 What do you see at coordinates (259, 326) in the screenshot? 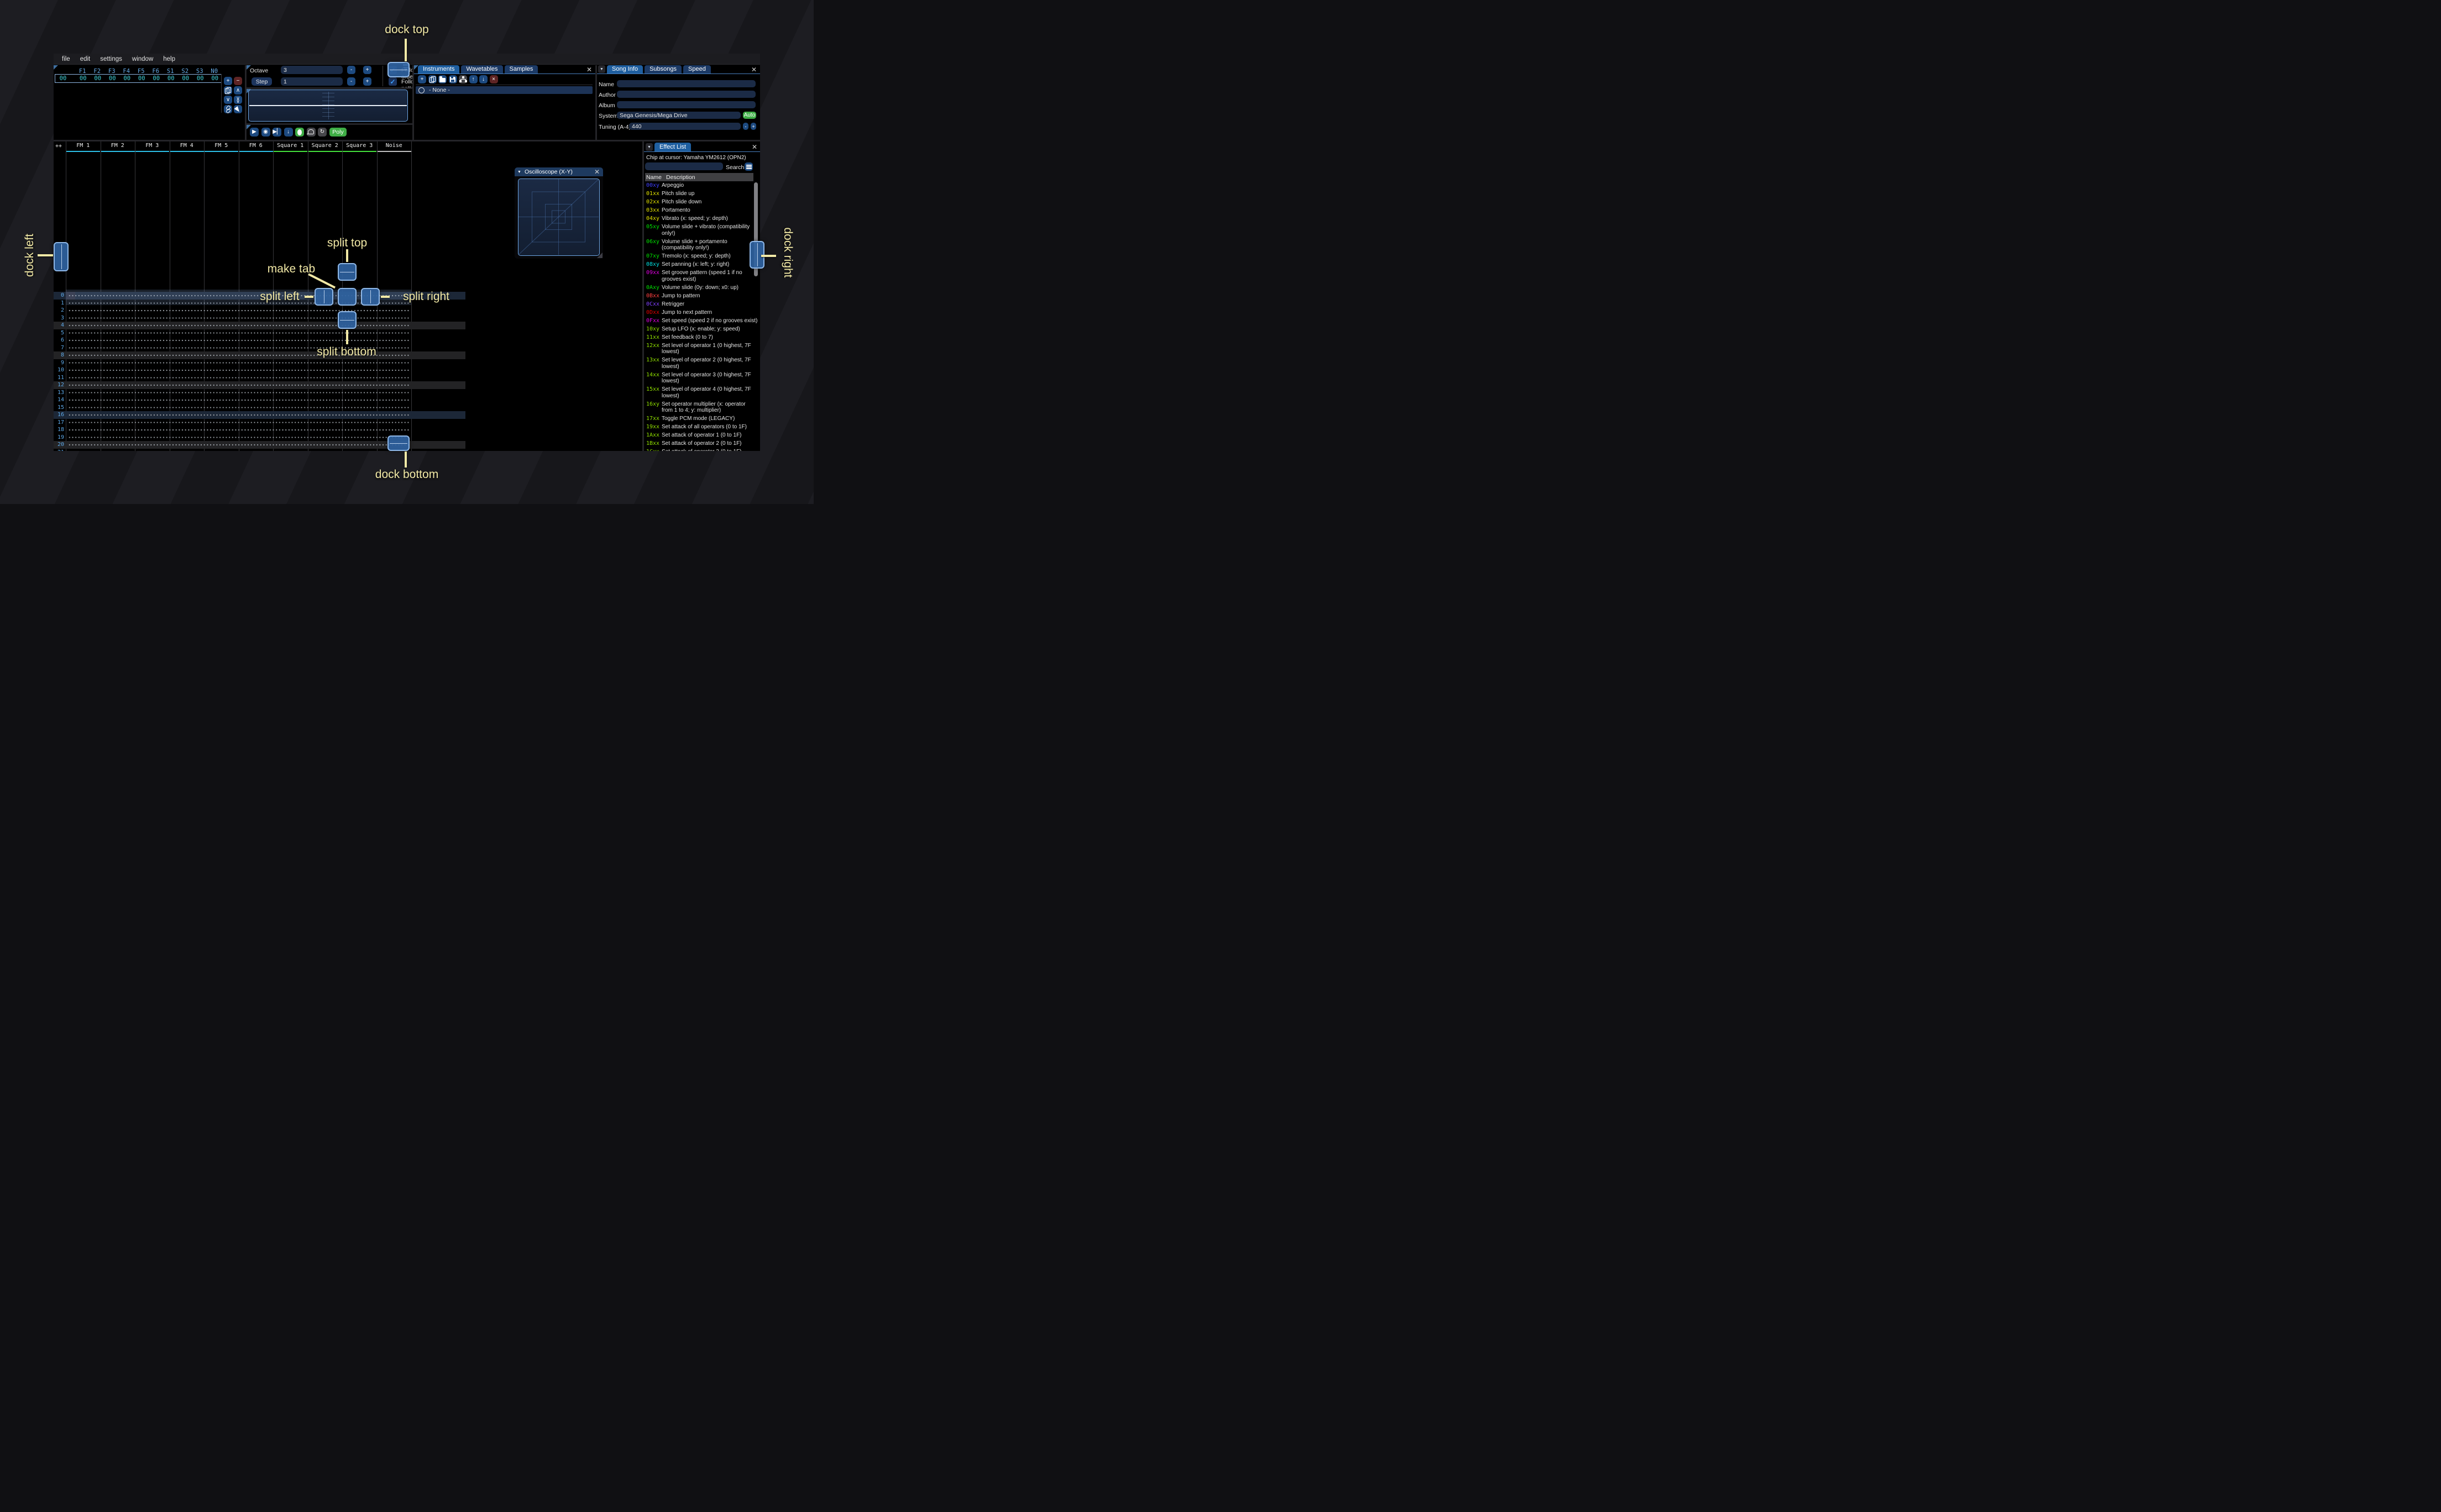
I see `pattern-row-4: 4` at bounding box center [259, 326].